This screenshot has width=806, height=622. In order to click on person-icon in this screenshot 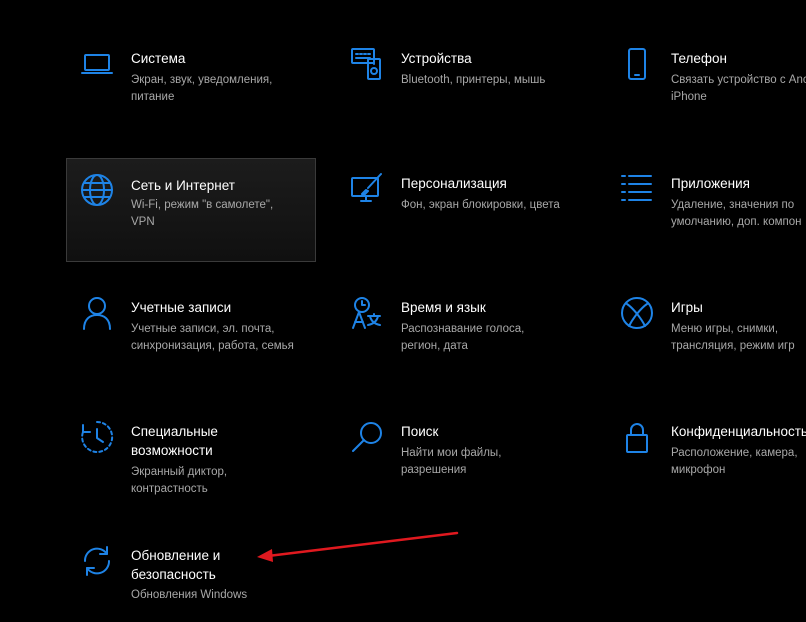, I will do `click(97, 313)`.